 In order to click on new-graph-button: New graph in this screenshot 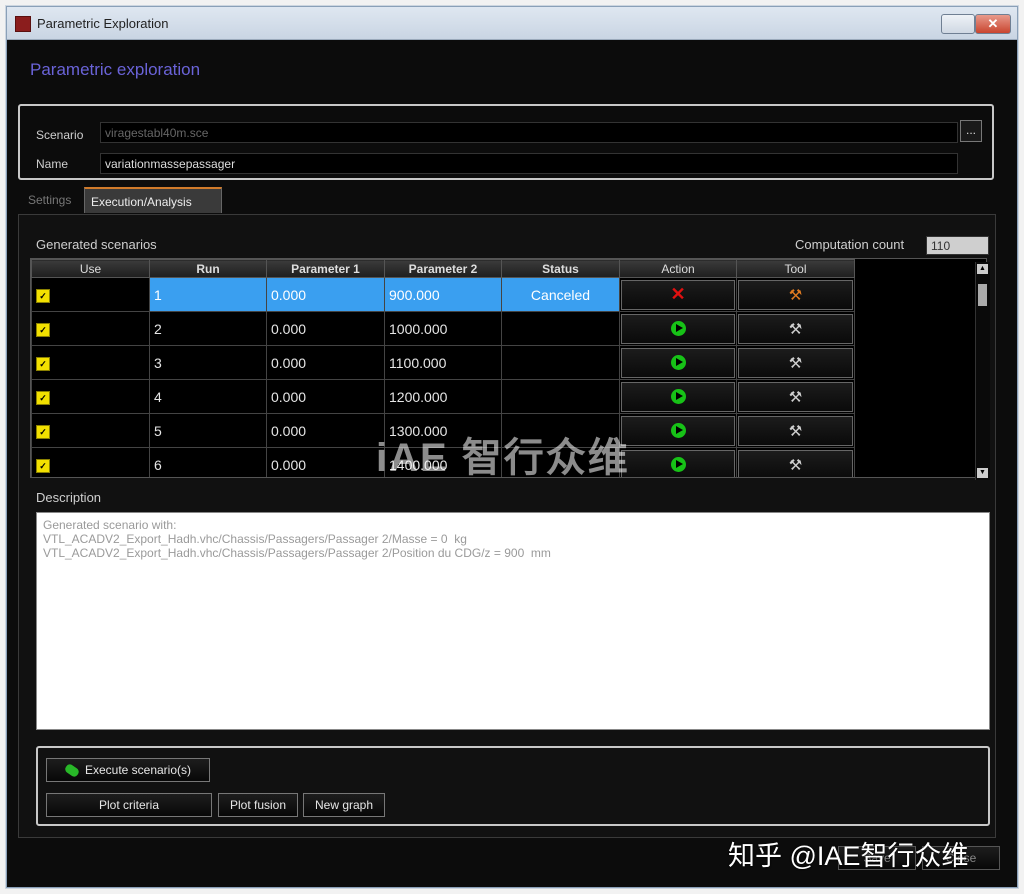, I will do `click(344, 805)`.